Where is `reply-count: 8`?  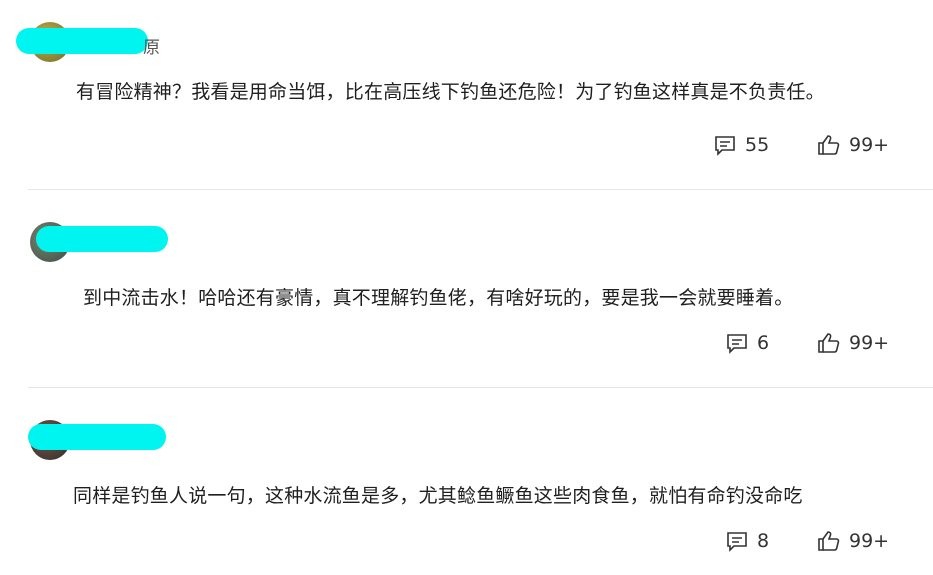 reply-count: 8 is located at coordinates (763, 541).